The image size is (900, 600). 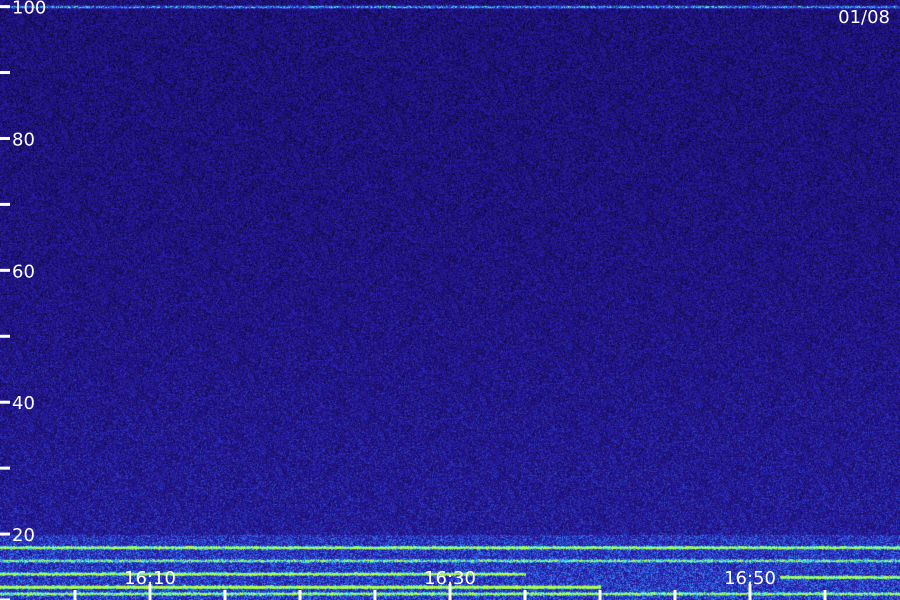 I want to click on y-tick-label: 60, so click(x=23, y=271).